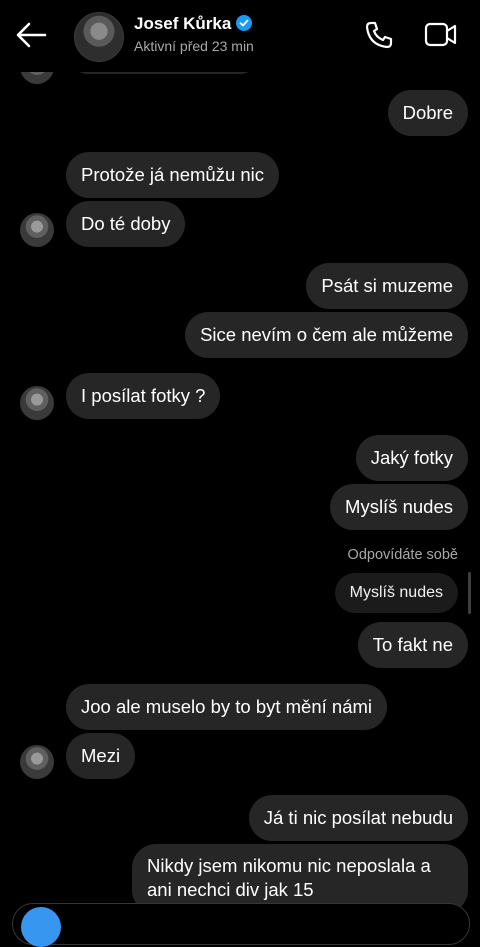 The image size is (480, 947). I want to click on activity-status: Aktivní před 23 min, so click(194, 46).